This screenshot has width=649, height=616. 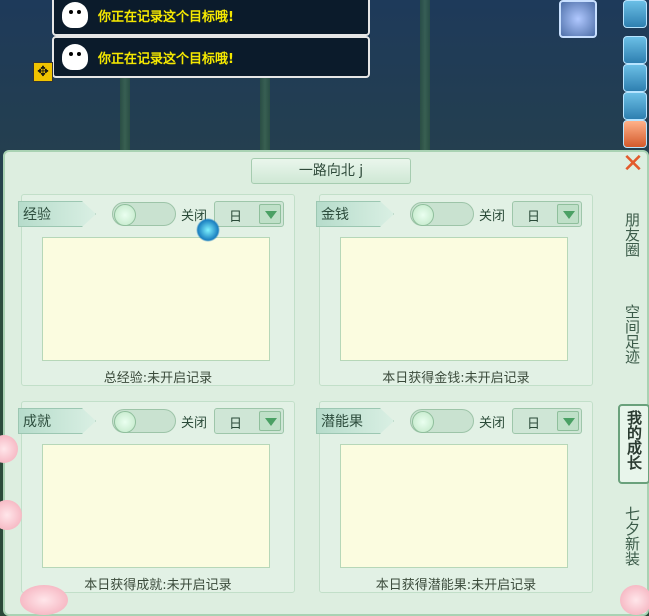 I want to click on tab-label: 七夕新装, so click(x=632, y=536).